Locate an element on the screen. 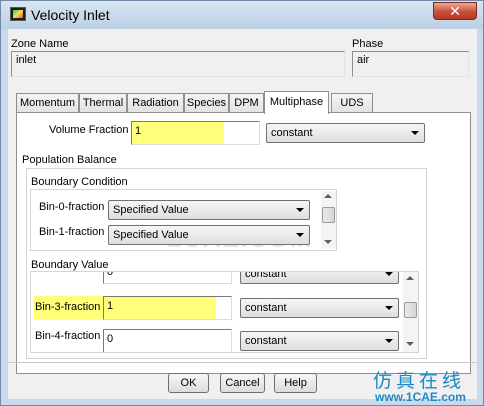  bin-3-fraction-method: constant is located at coordinates (266, 308).